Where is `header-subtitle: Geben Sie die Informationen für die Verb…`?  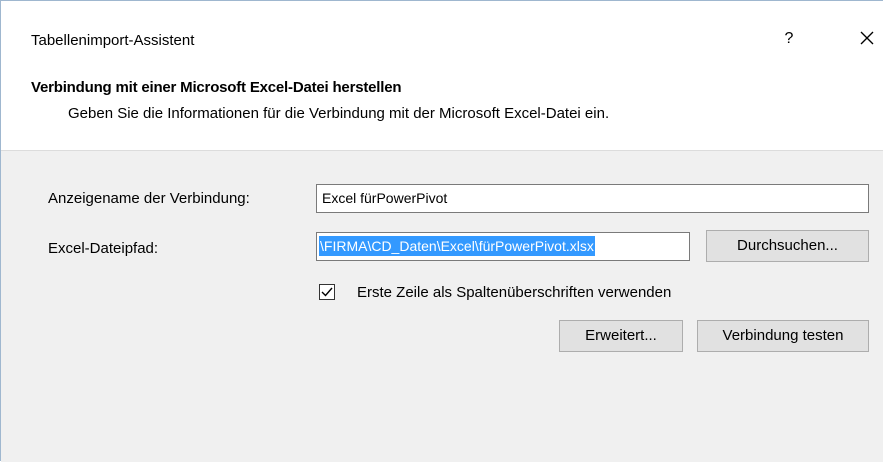 header-subtitle: Geben Sie die Informationen für die Verb… is located at coordinates (339, 113).